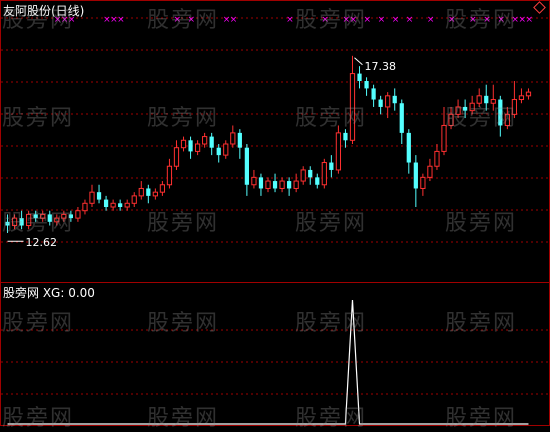 This screenshot has width=550, height=432. I want to click on indicator-title: 股旁网 XG: 0.00, so click(49, 293).